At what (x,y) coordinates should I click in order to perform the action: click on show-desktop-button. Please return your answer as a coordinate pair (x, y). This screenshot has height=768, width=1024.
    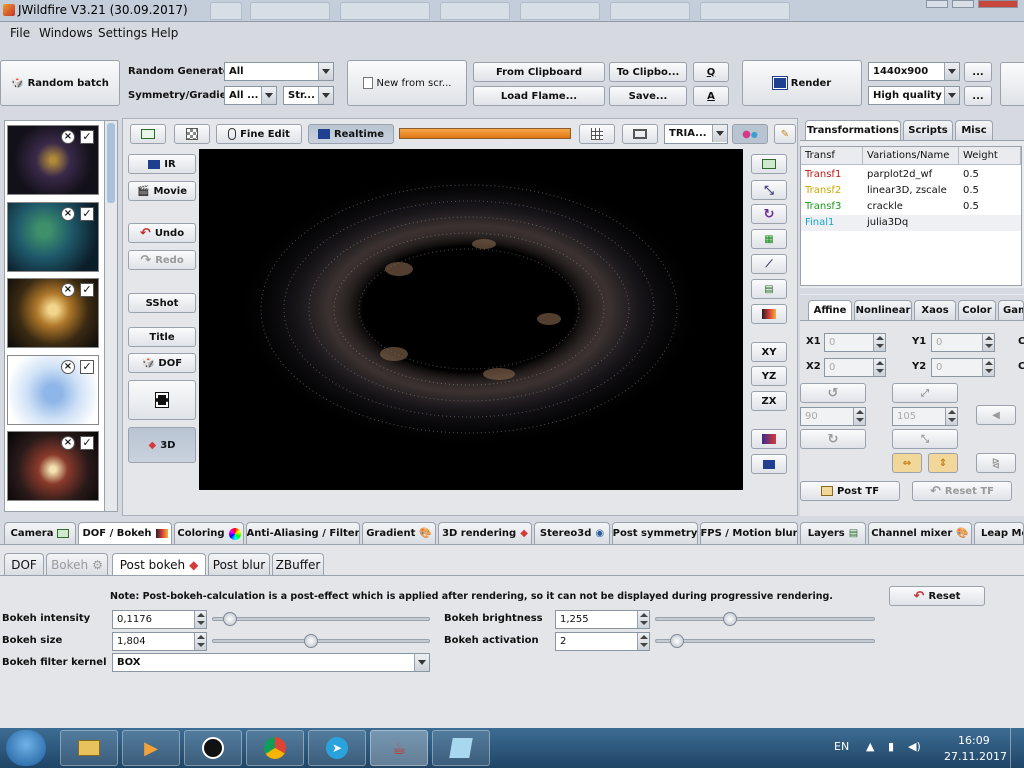
    Looking at the image, I should click on (1017, 748).